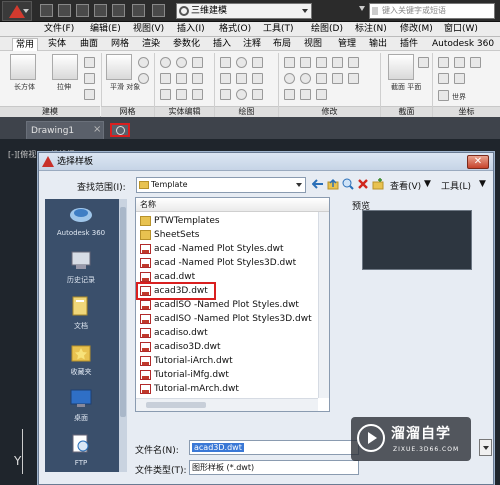 This screenshot has height=485, width=500. Describe the element at coordinates (81, 452) in the screenshot. I see `place-ftp: FTP` at that location.